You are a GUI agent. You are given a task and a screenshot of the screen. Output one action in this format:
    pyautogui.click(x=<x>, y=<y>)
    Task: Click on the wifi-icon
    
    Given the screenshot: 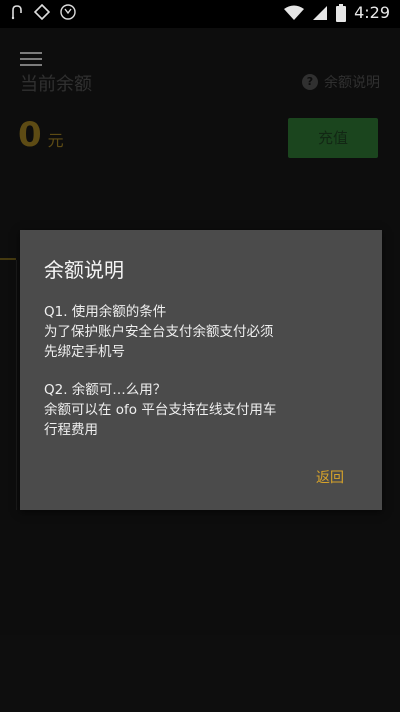 What is the action you would take?
    pyautogui.click(x=294, y=13)
    